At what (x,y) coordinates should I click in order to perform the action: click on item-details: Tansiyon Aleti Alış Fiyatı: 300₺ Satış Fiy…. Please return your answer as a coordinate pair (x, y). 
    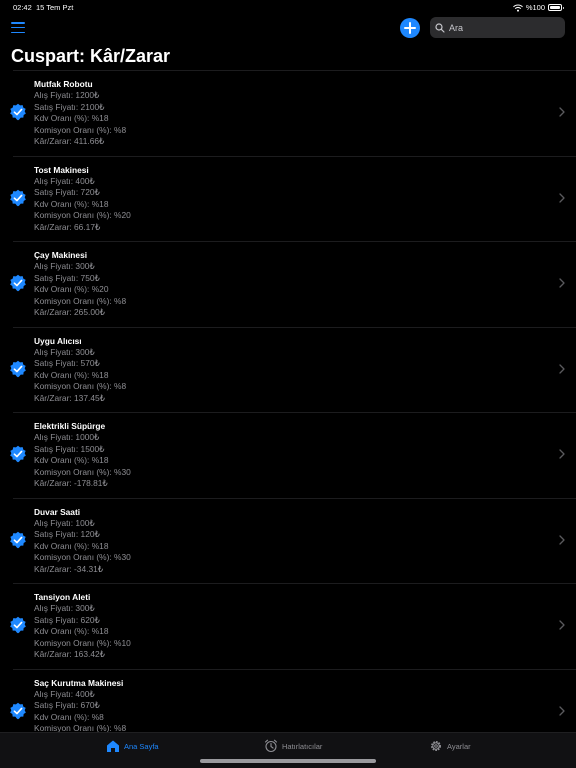
    Looking at the image, I should click on (82, 626).